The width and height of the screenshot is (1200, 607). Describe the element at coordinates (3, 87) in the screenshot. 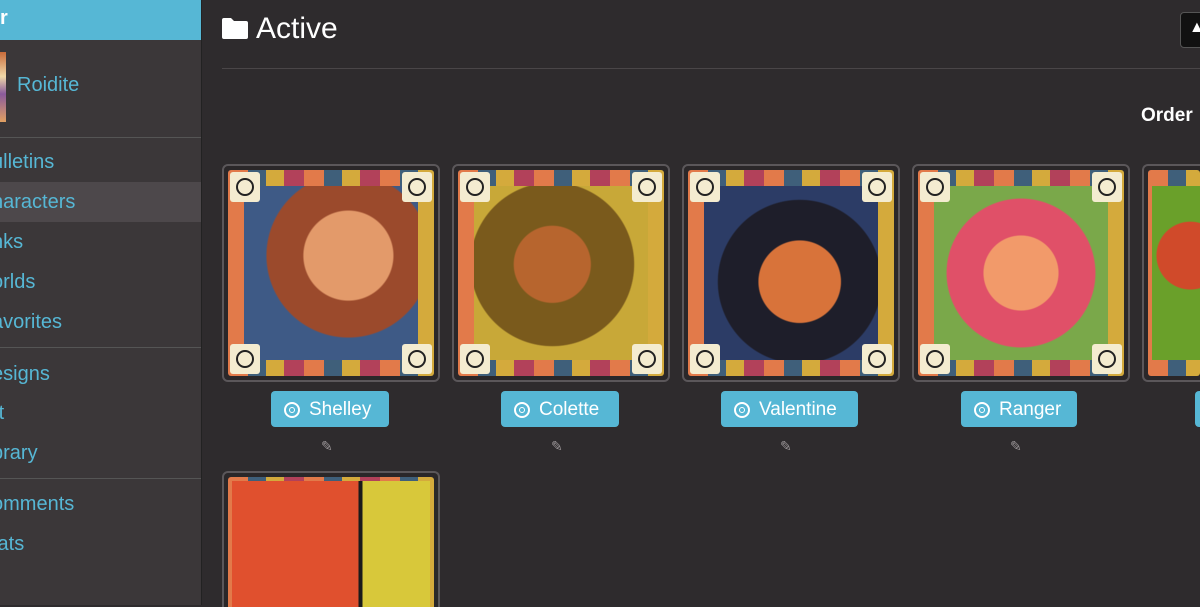

I see `avatar` at that location.